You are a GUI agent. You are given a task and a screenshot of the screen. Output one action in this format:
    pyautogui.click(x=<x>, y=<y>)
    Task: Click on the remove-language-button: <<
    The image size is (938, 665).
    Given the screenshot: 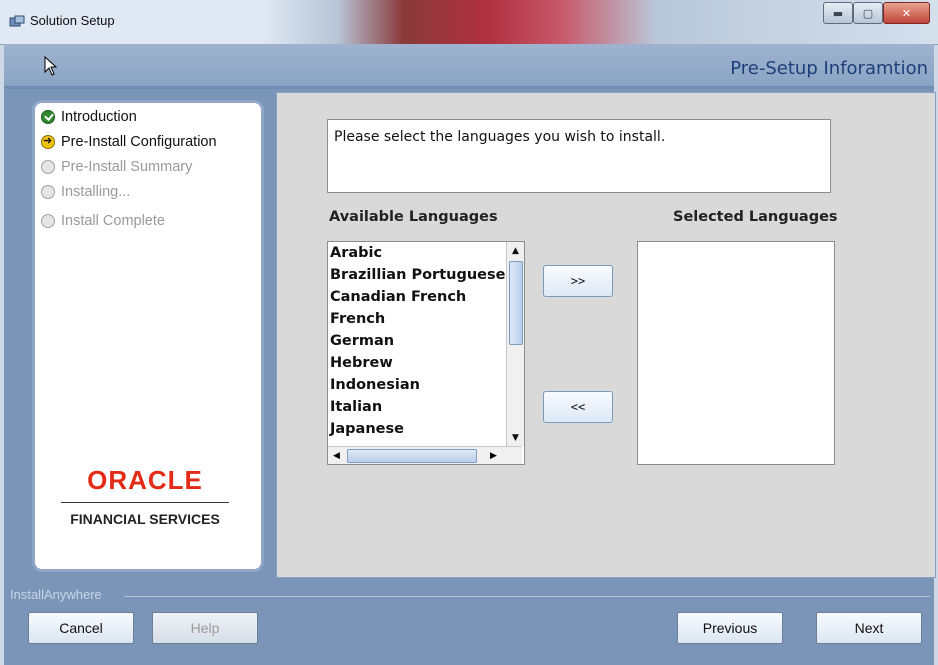 What is the action you would take?
    pyautogui.click(x=578, y=407)
    